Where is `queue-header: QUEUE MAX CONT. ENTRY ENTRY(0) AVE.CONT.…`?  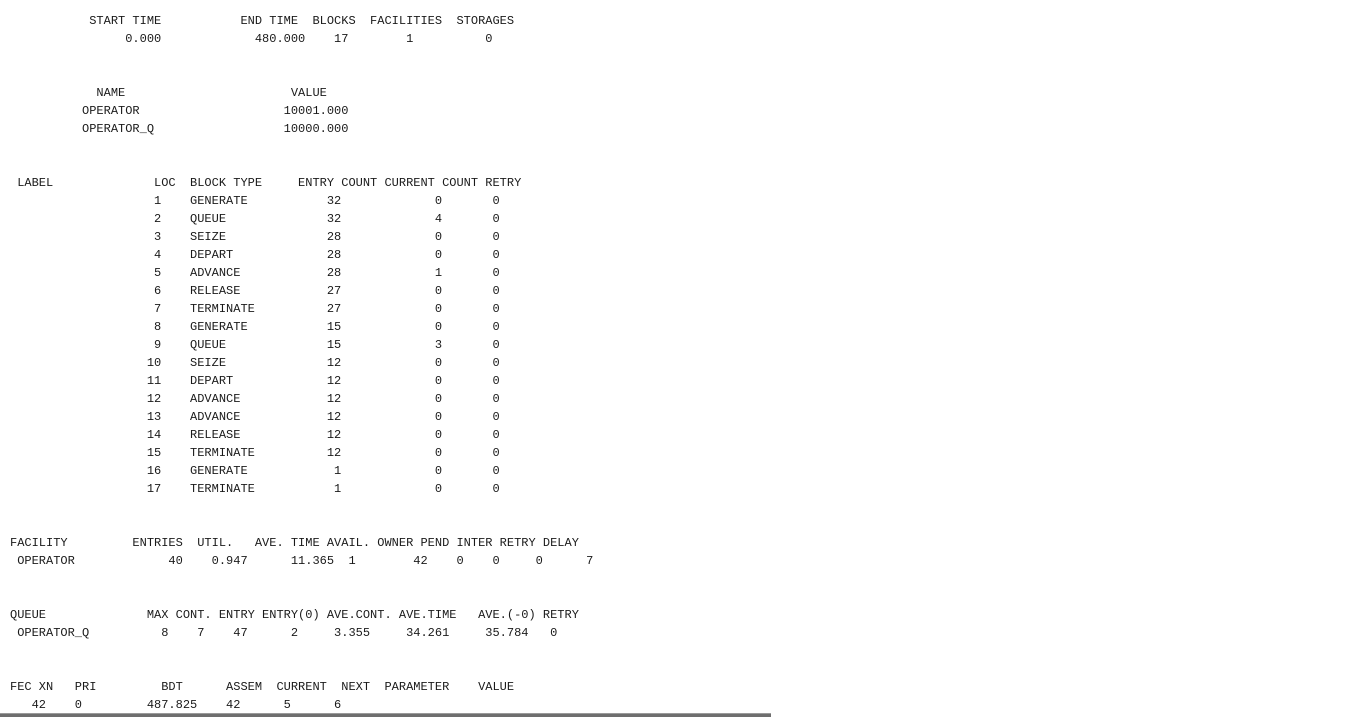 queue-header: QUEUE MAX CONT. ENTRY ENTRY(0) AVE.CONT.… is located at coordinates (294, 615).